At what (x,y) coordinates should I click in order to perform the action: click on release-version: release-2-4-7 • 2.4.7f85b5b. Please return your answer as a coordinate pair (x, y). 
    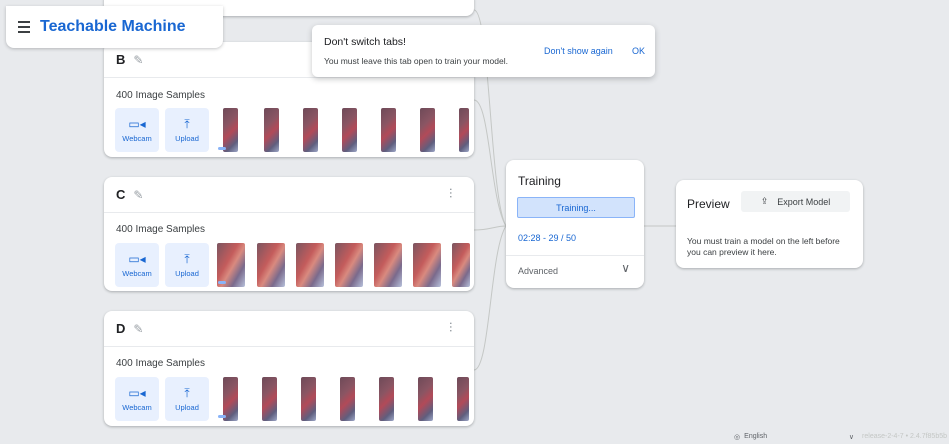
    Looking at the image, I should click on (904, 436).